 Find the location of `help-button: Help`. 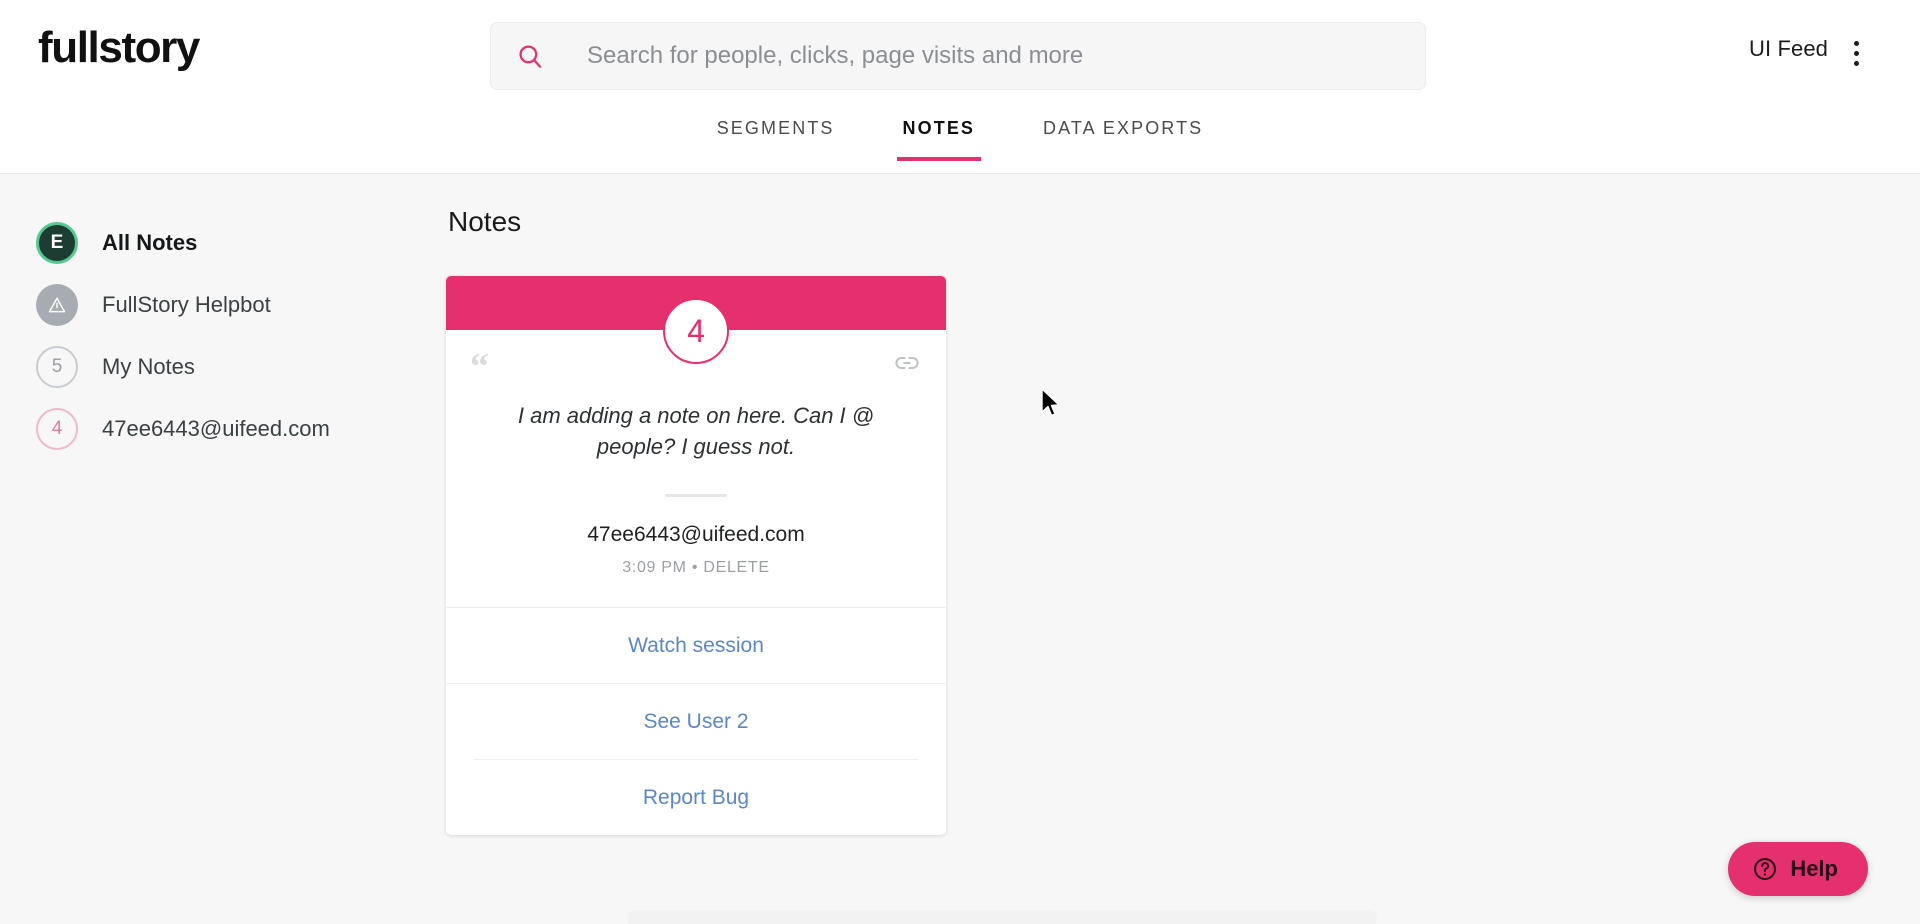

help-button: Help is located at coordinates (1798, 869).